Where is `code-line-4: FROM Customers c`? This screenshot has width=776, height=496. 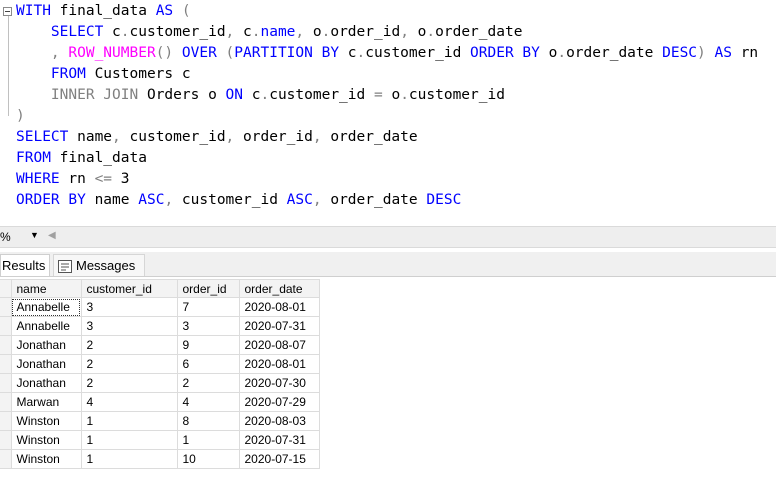 code-line-4: FROM Customers c is located at coordinates (120, 74).